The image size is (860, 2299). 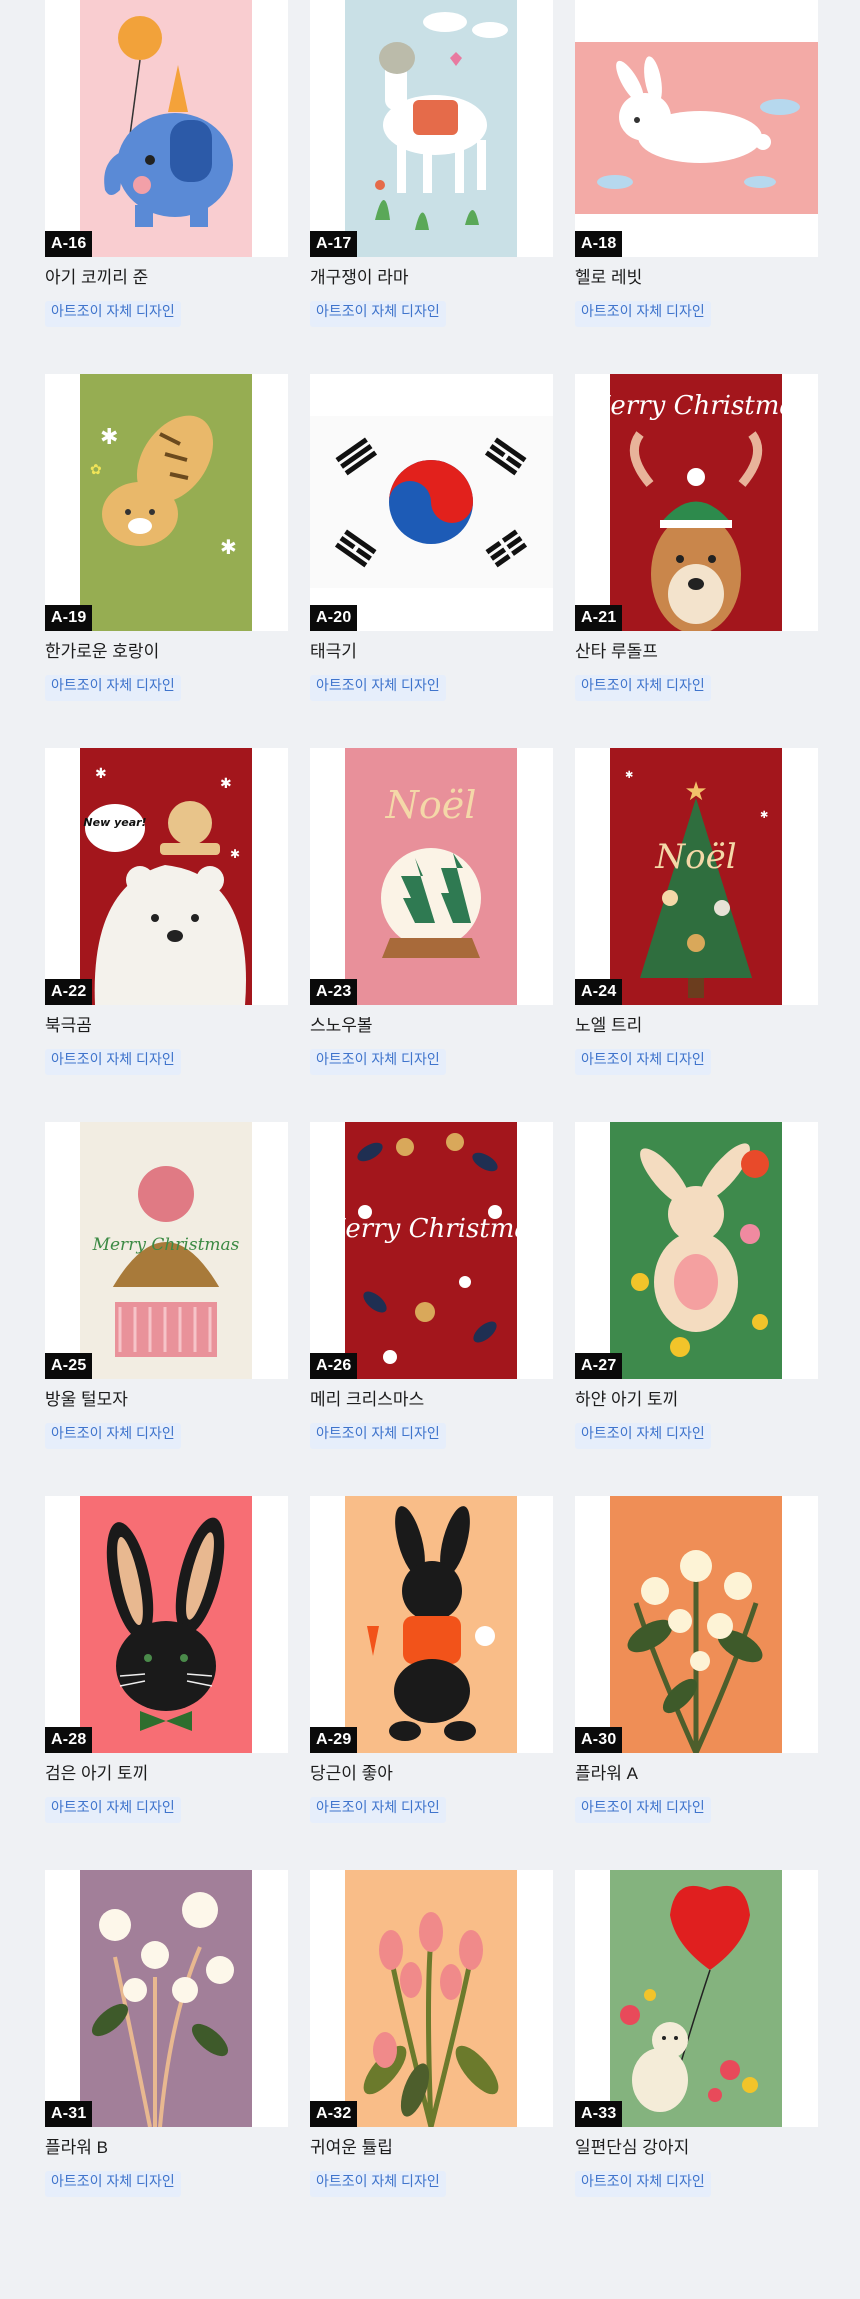 I want to click on product-code: A-16, so click(x=69, y=244).